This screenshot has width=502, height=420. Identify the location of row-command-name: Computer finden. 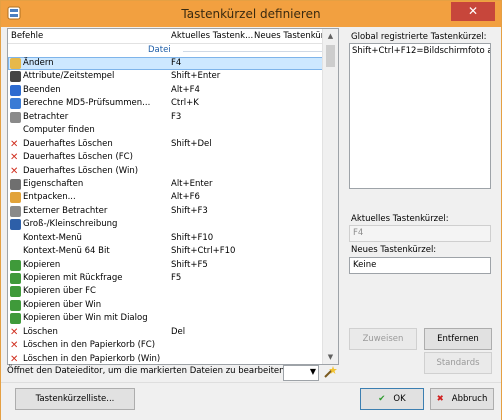
(59, 130).